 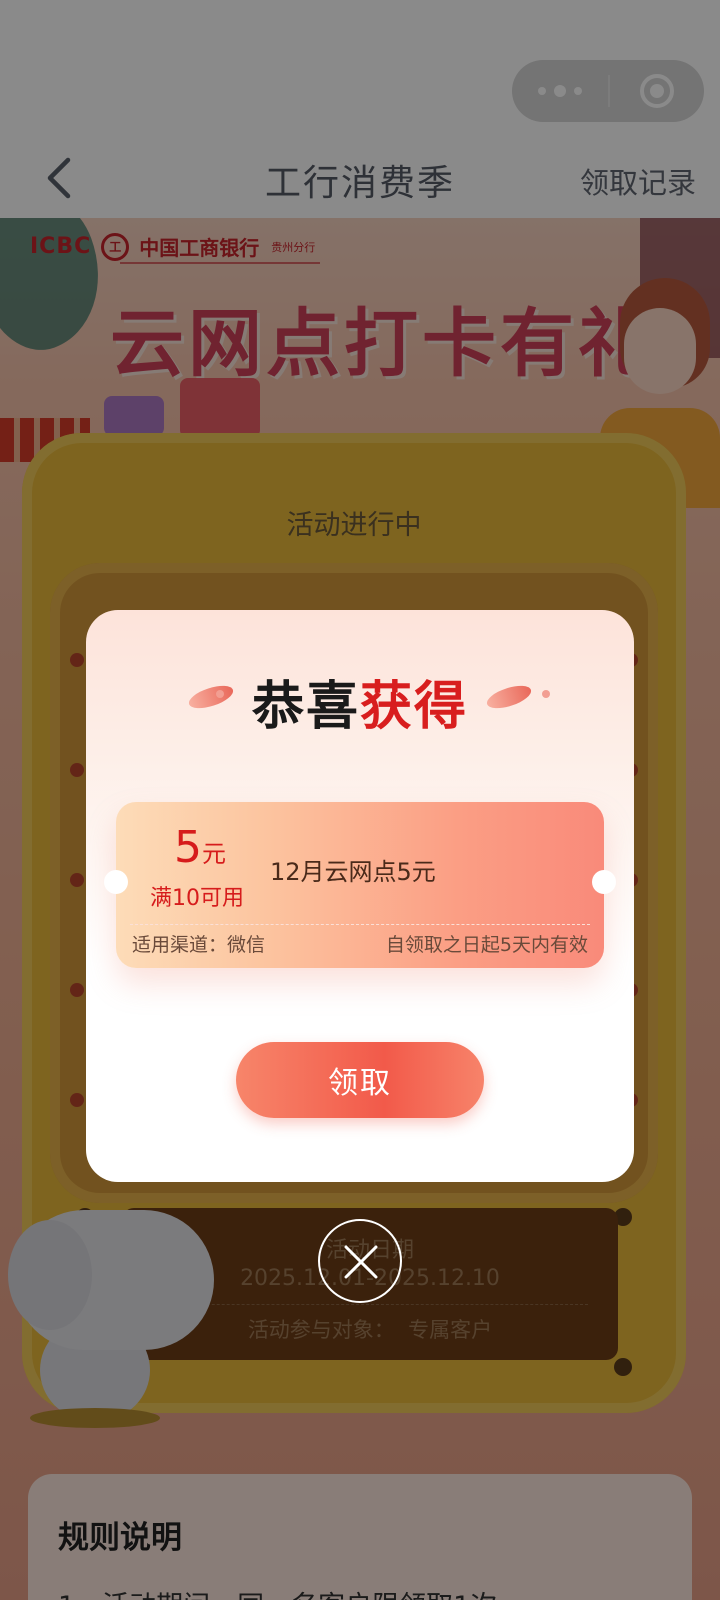 What do you see at coordinates (305, 707) in the screenshot?
I see `modal-title-part1: 恭喜` at bounding box center [305, 707].